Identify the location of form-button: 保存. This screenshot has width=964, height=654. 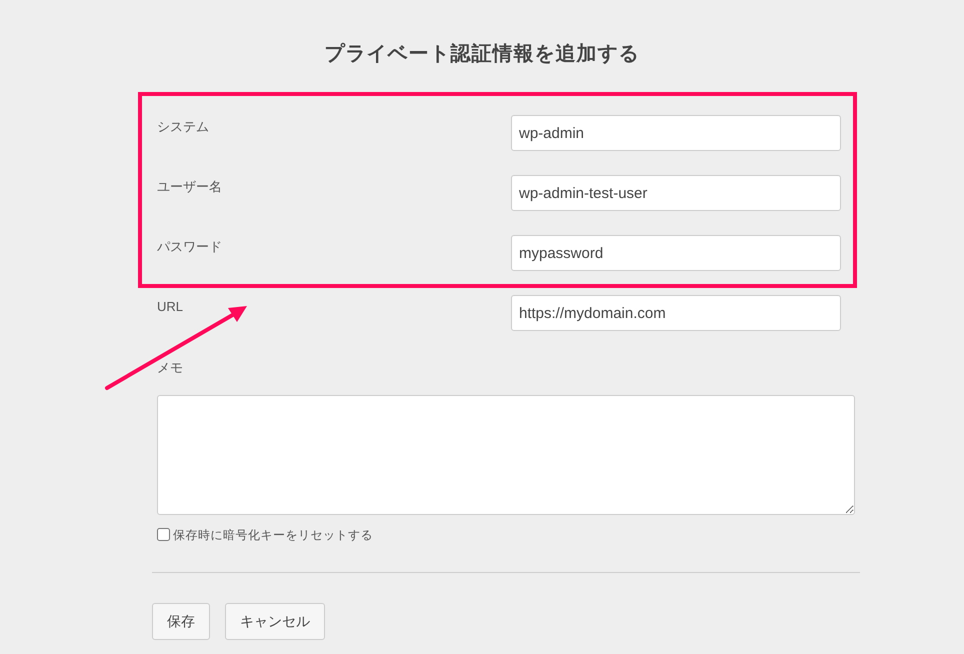
(181, 621).